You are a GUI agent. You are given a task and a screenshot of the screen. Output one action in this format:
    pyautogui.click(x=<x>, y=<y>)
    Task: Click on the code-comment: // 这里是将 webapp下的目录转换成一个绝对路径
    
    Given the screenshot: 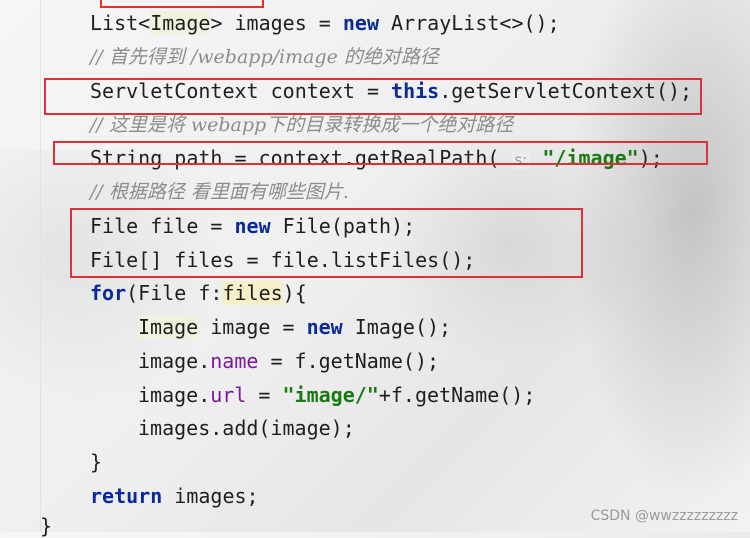 What is the action you would take?
    pyautogui.click(x=301, y=125)
    